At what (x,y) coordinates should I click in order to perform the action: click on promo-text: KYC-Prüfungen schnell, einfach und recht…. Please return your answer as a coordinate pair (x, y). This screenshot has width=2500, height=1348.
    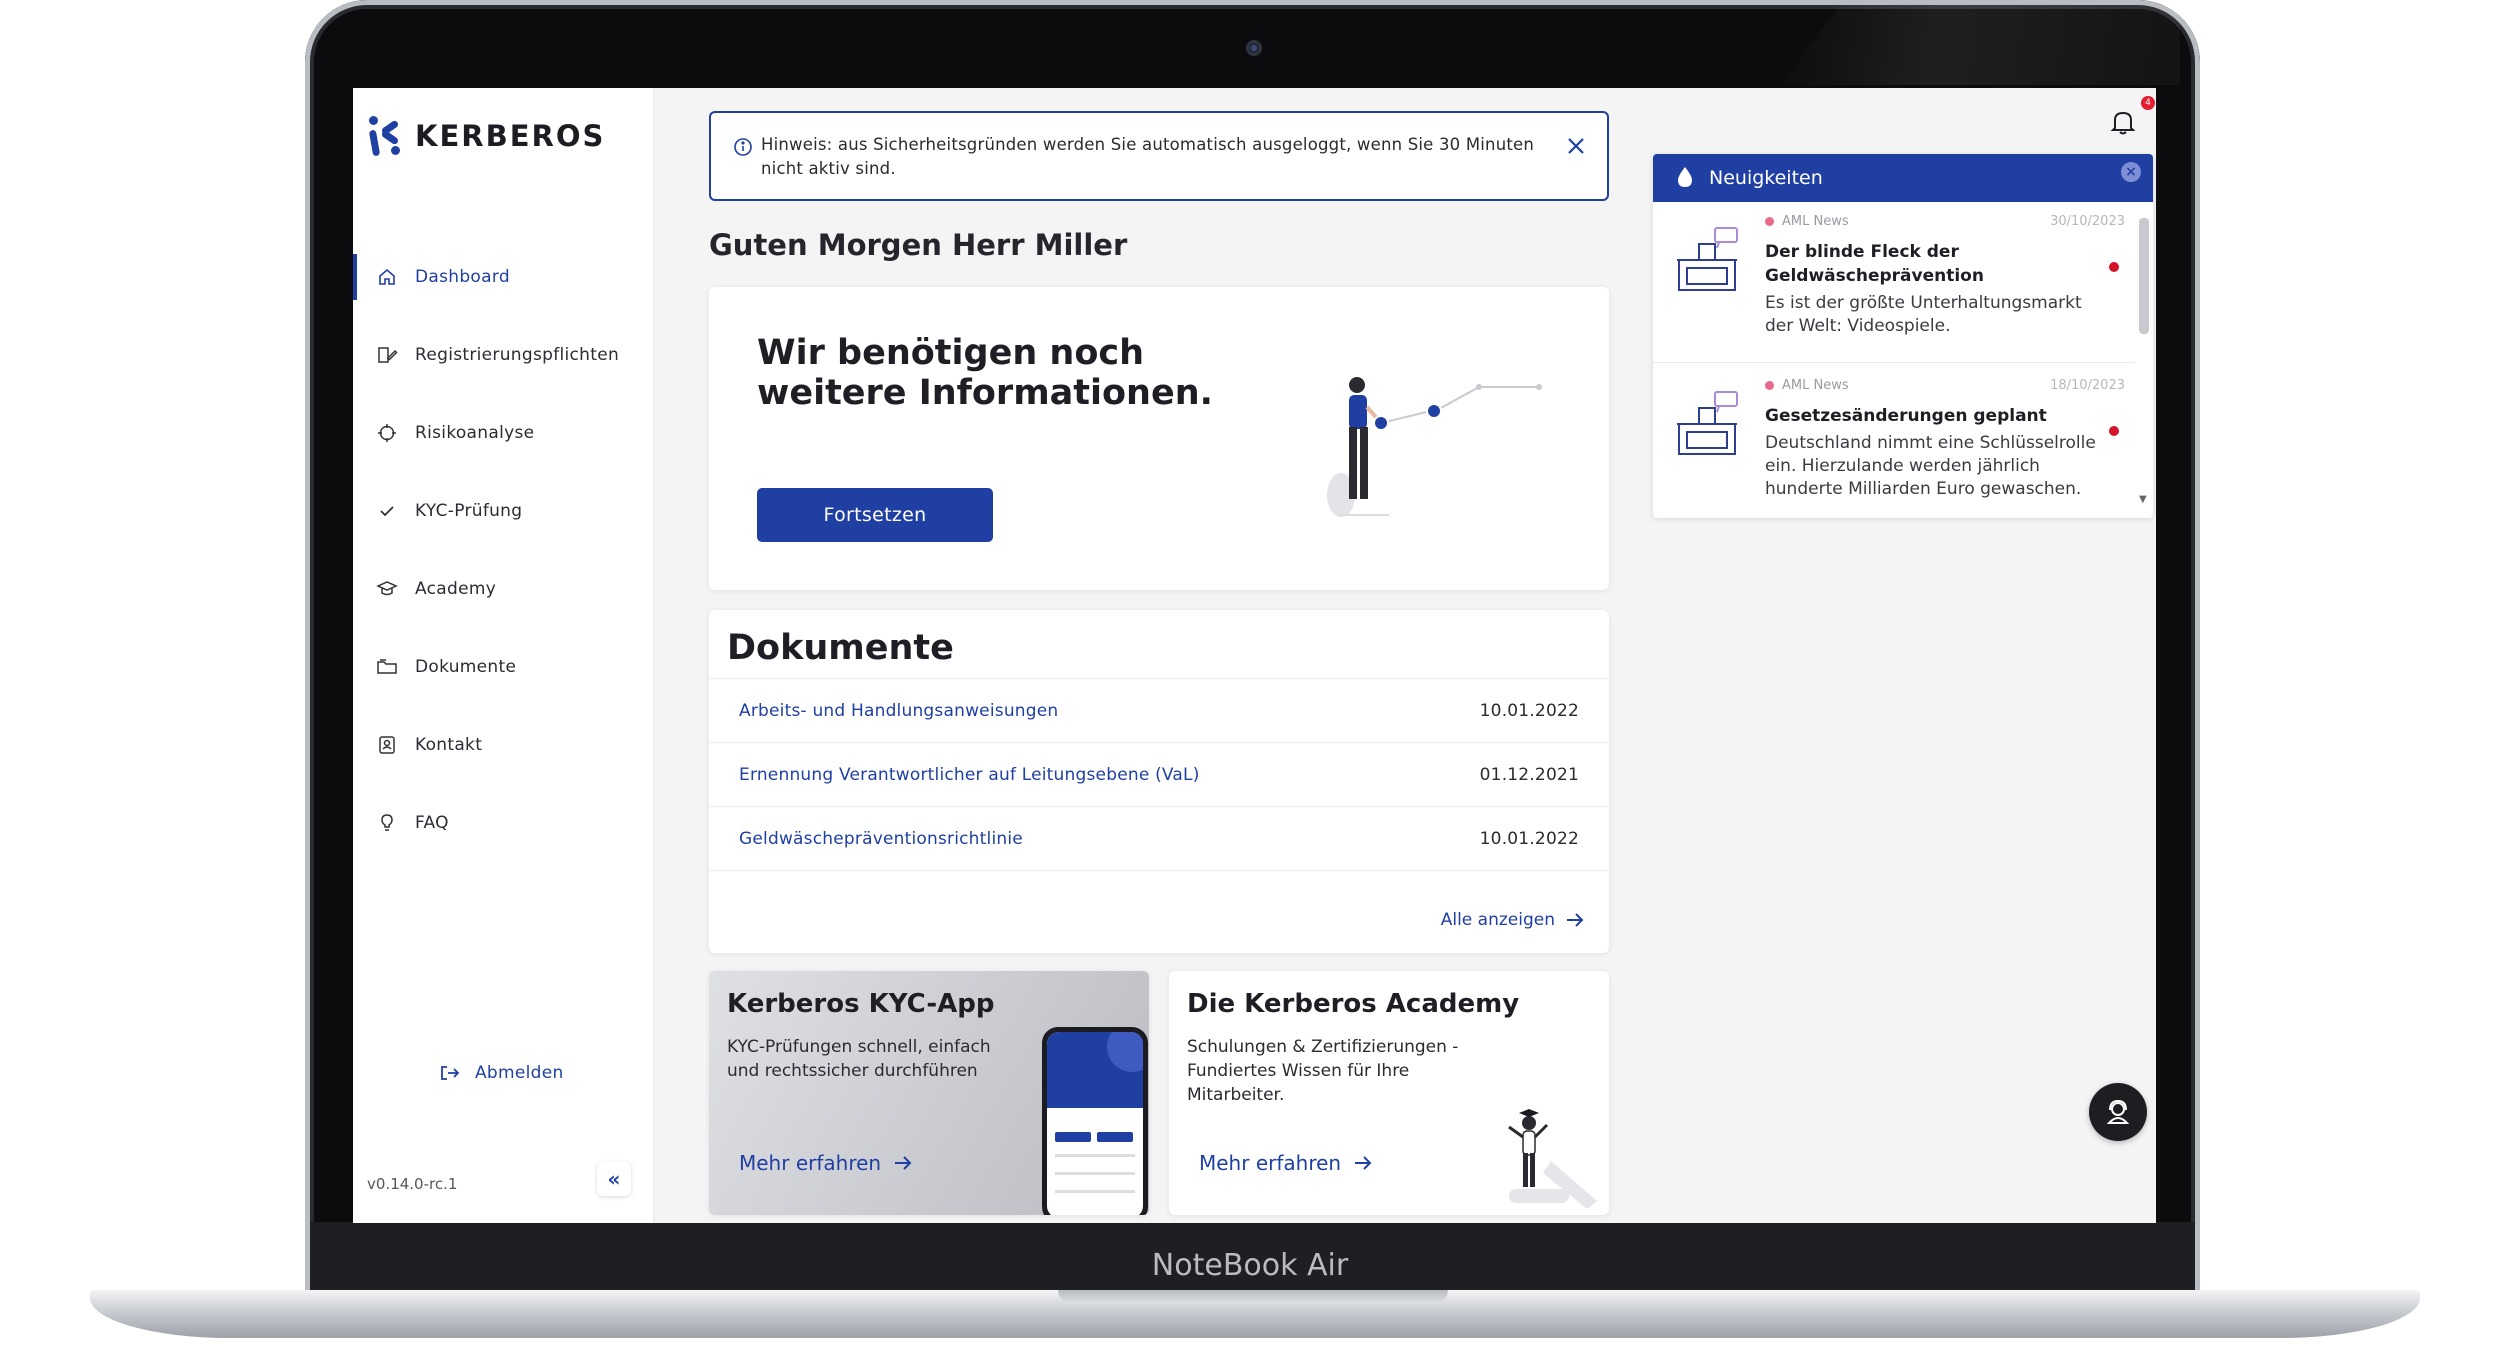
    Looking at the image, I should click on (859, 1059).